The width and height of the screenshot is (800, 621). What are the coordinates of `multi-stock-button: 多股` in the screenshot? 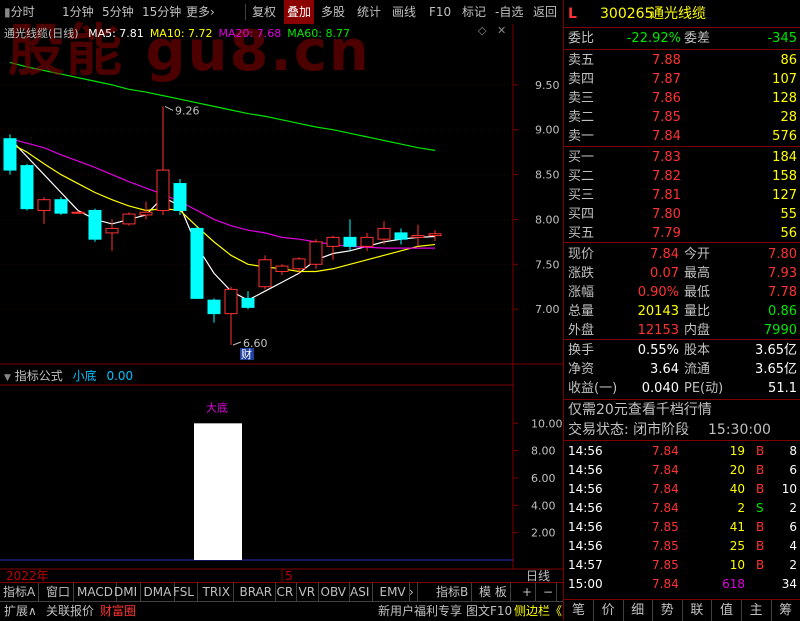 It's located at (333, 12).